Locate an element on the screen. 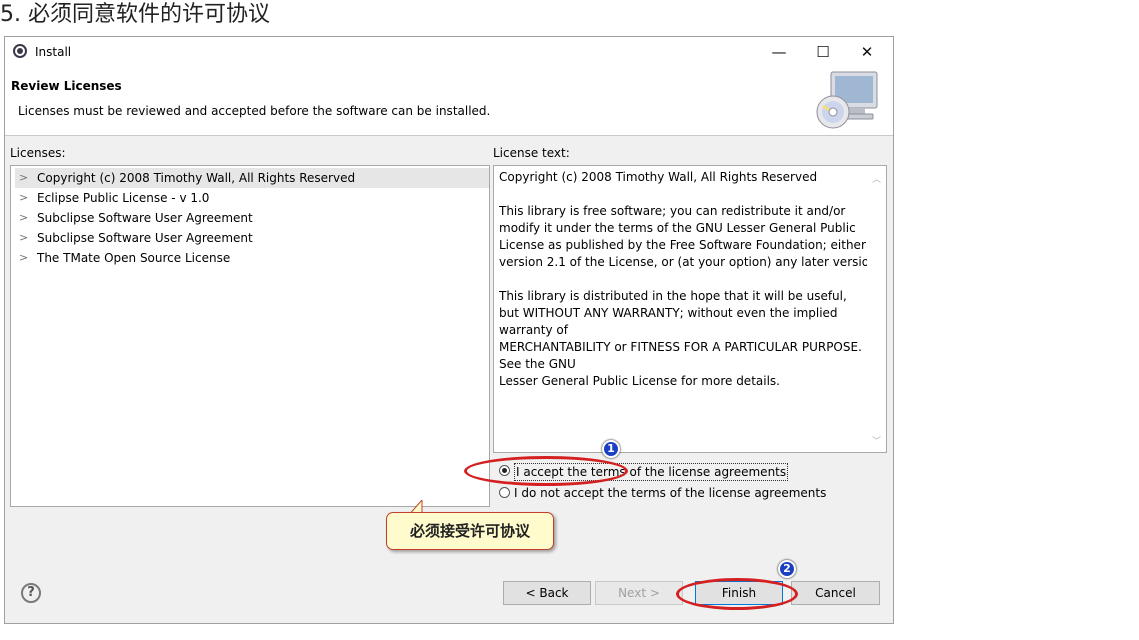 This screenshot has height=640, width=1139. tree-item: > The TMate Open Source License is located at coordinates (252, 258).